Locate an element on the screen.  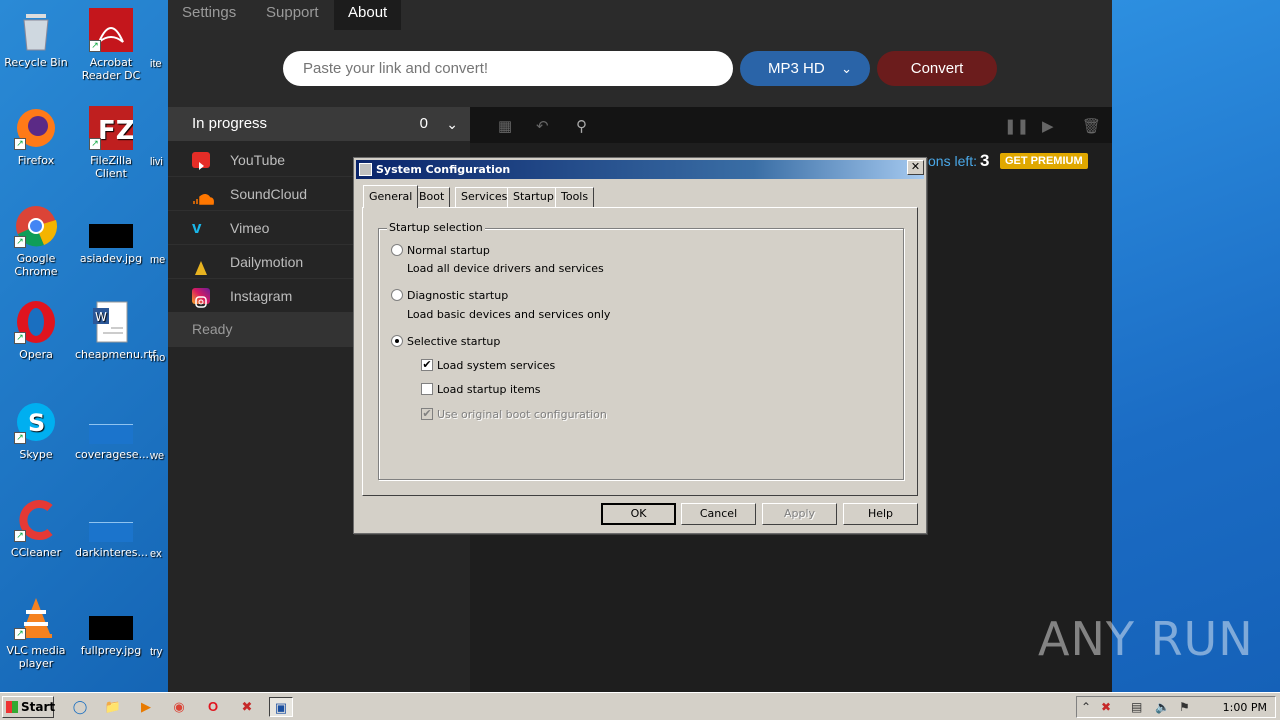
diagnostic-startup-desc: Load basic devices and services only is located at coordinates (509, 314).